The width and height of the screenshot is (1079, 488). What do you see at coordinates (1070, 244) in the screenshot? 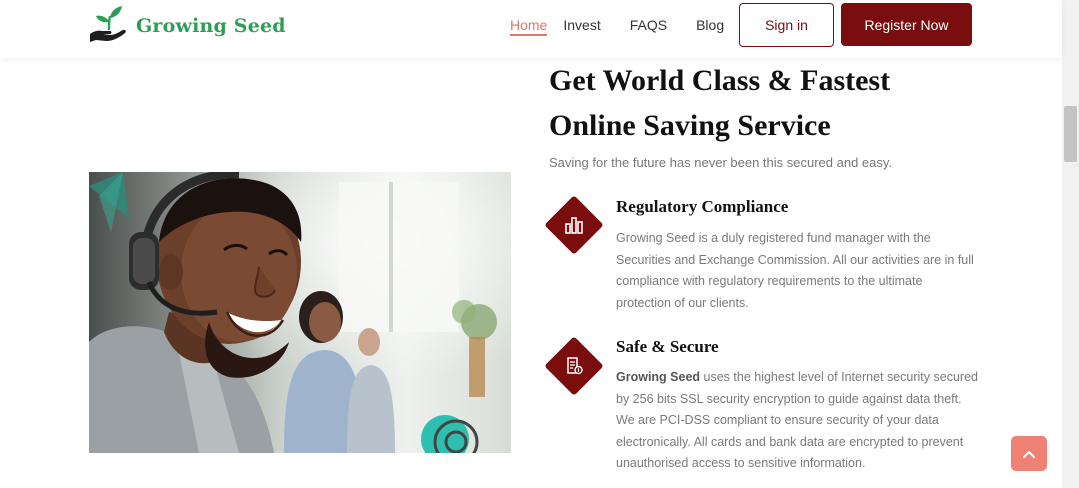
I see `scrollbar-track` at bounding box center [1070, 244].